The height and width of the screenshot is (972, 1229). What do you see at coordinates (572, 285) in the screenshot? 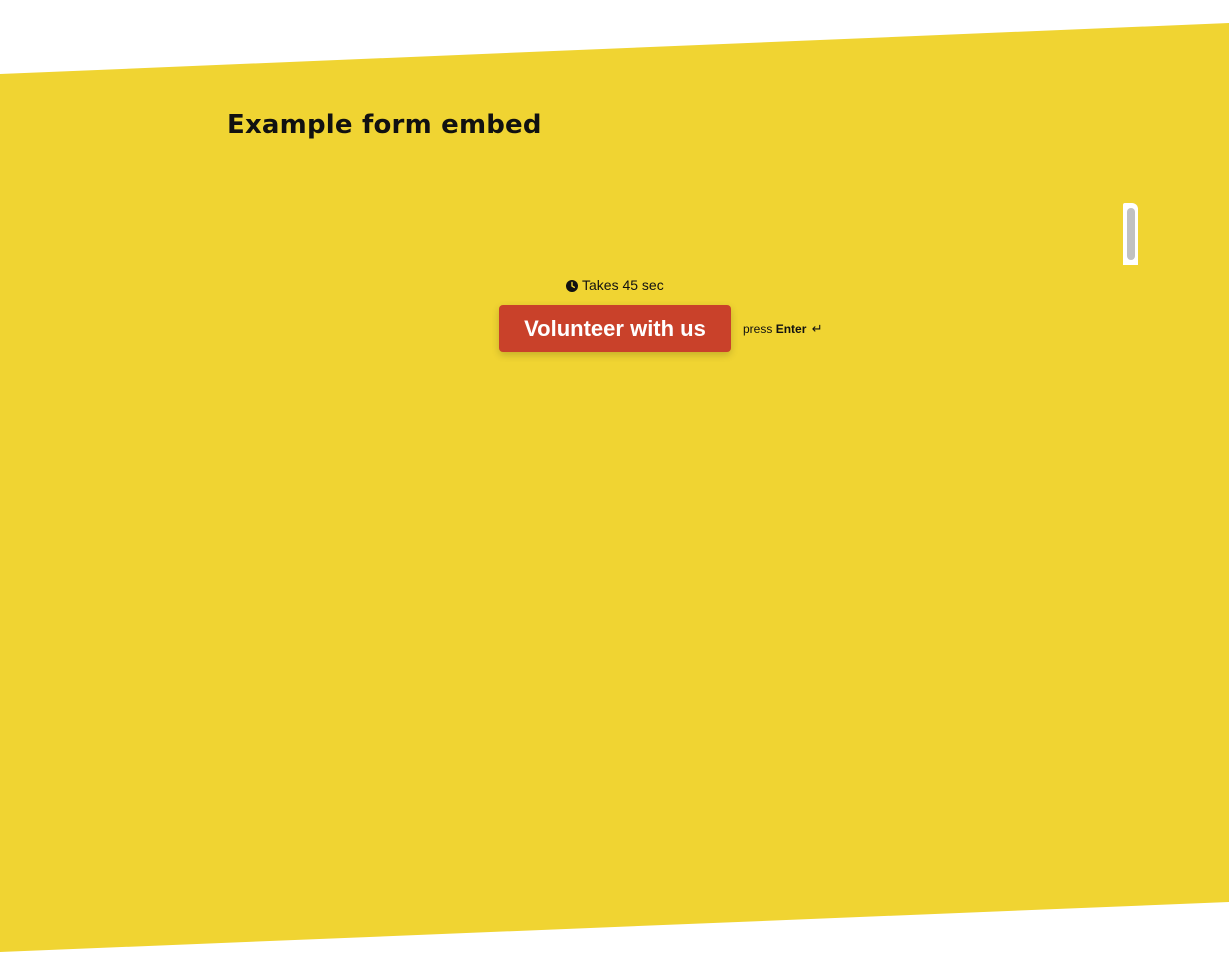
I see `clock-icon` at bounding box center [572, 285].